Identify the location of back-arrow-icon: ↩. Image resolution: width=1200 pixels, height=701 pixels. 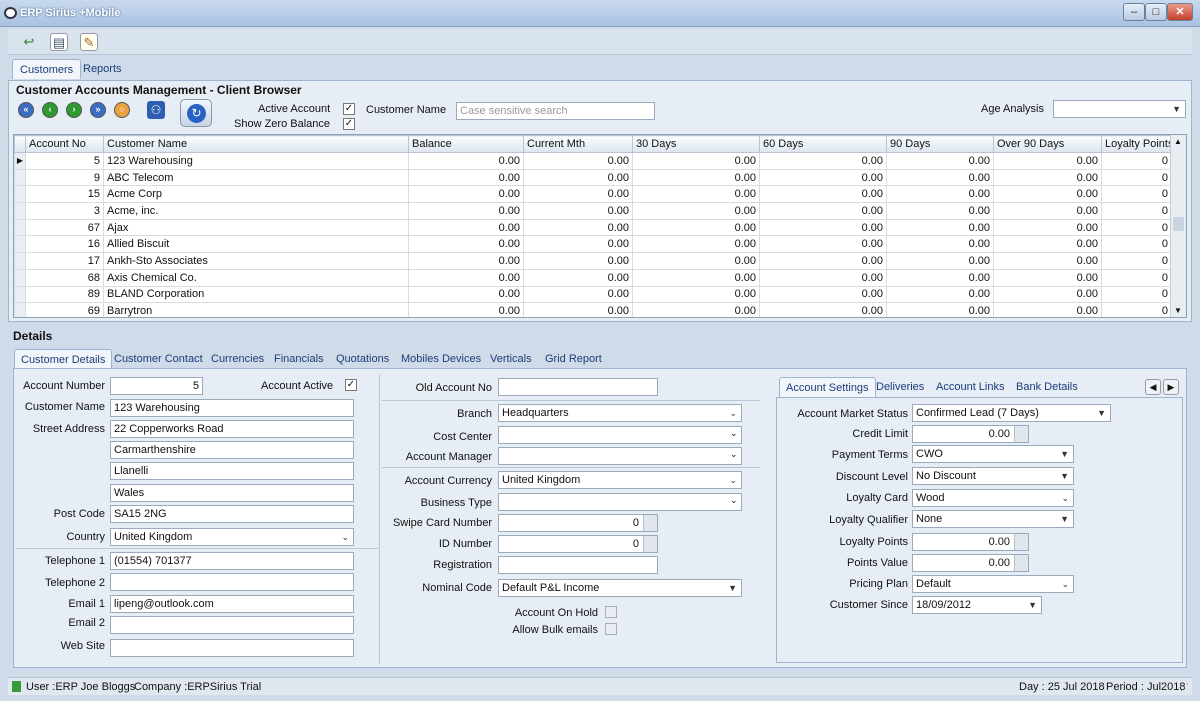
(29, 42).